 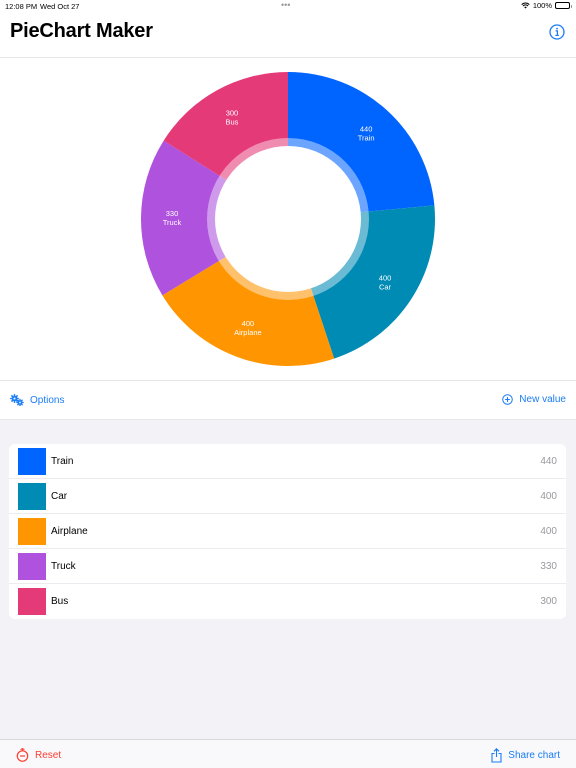 What do you see at coordinates (22, 755) in the screenshot?
I see `reset-timer-icon` at bounding box center [22, 755].